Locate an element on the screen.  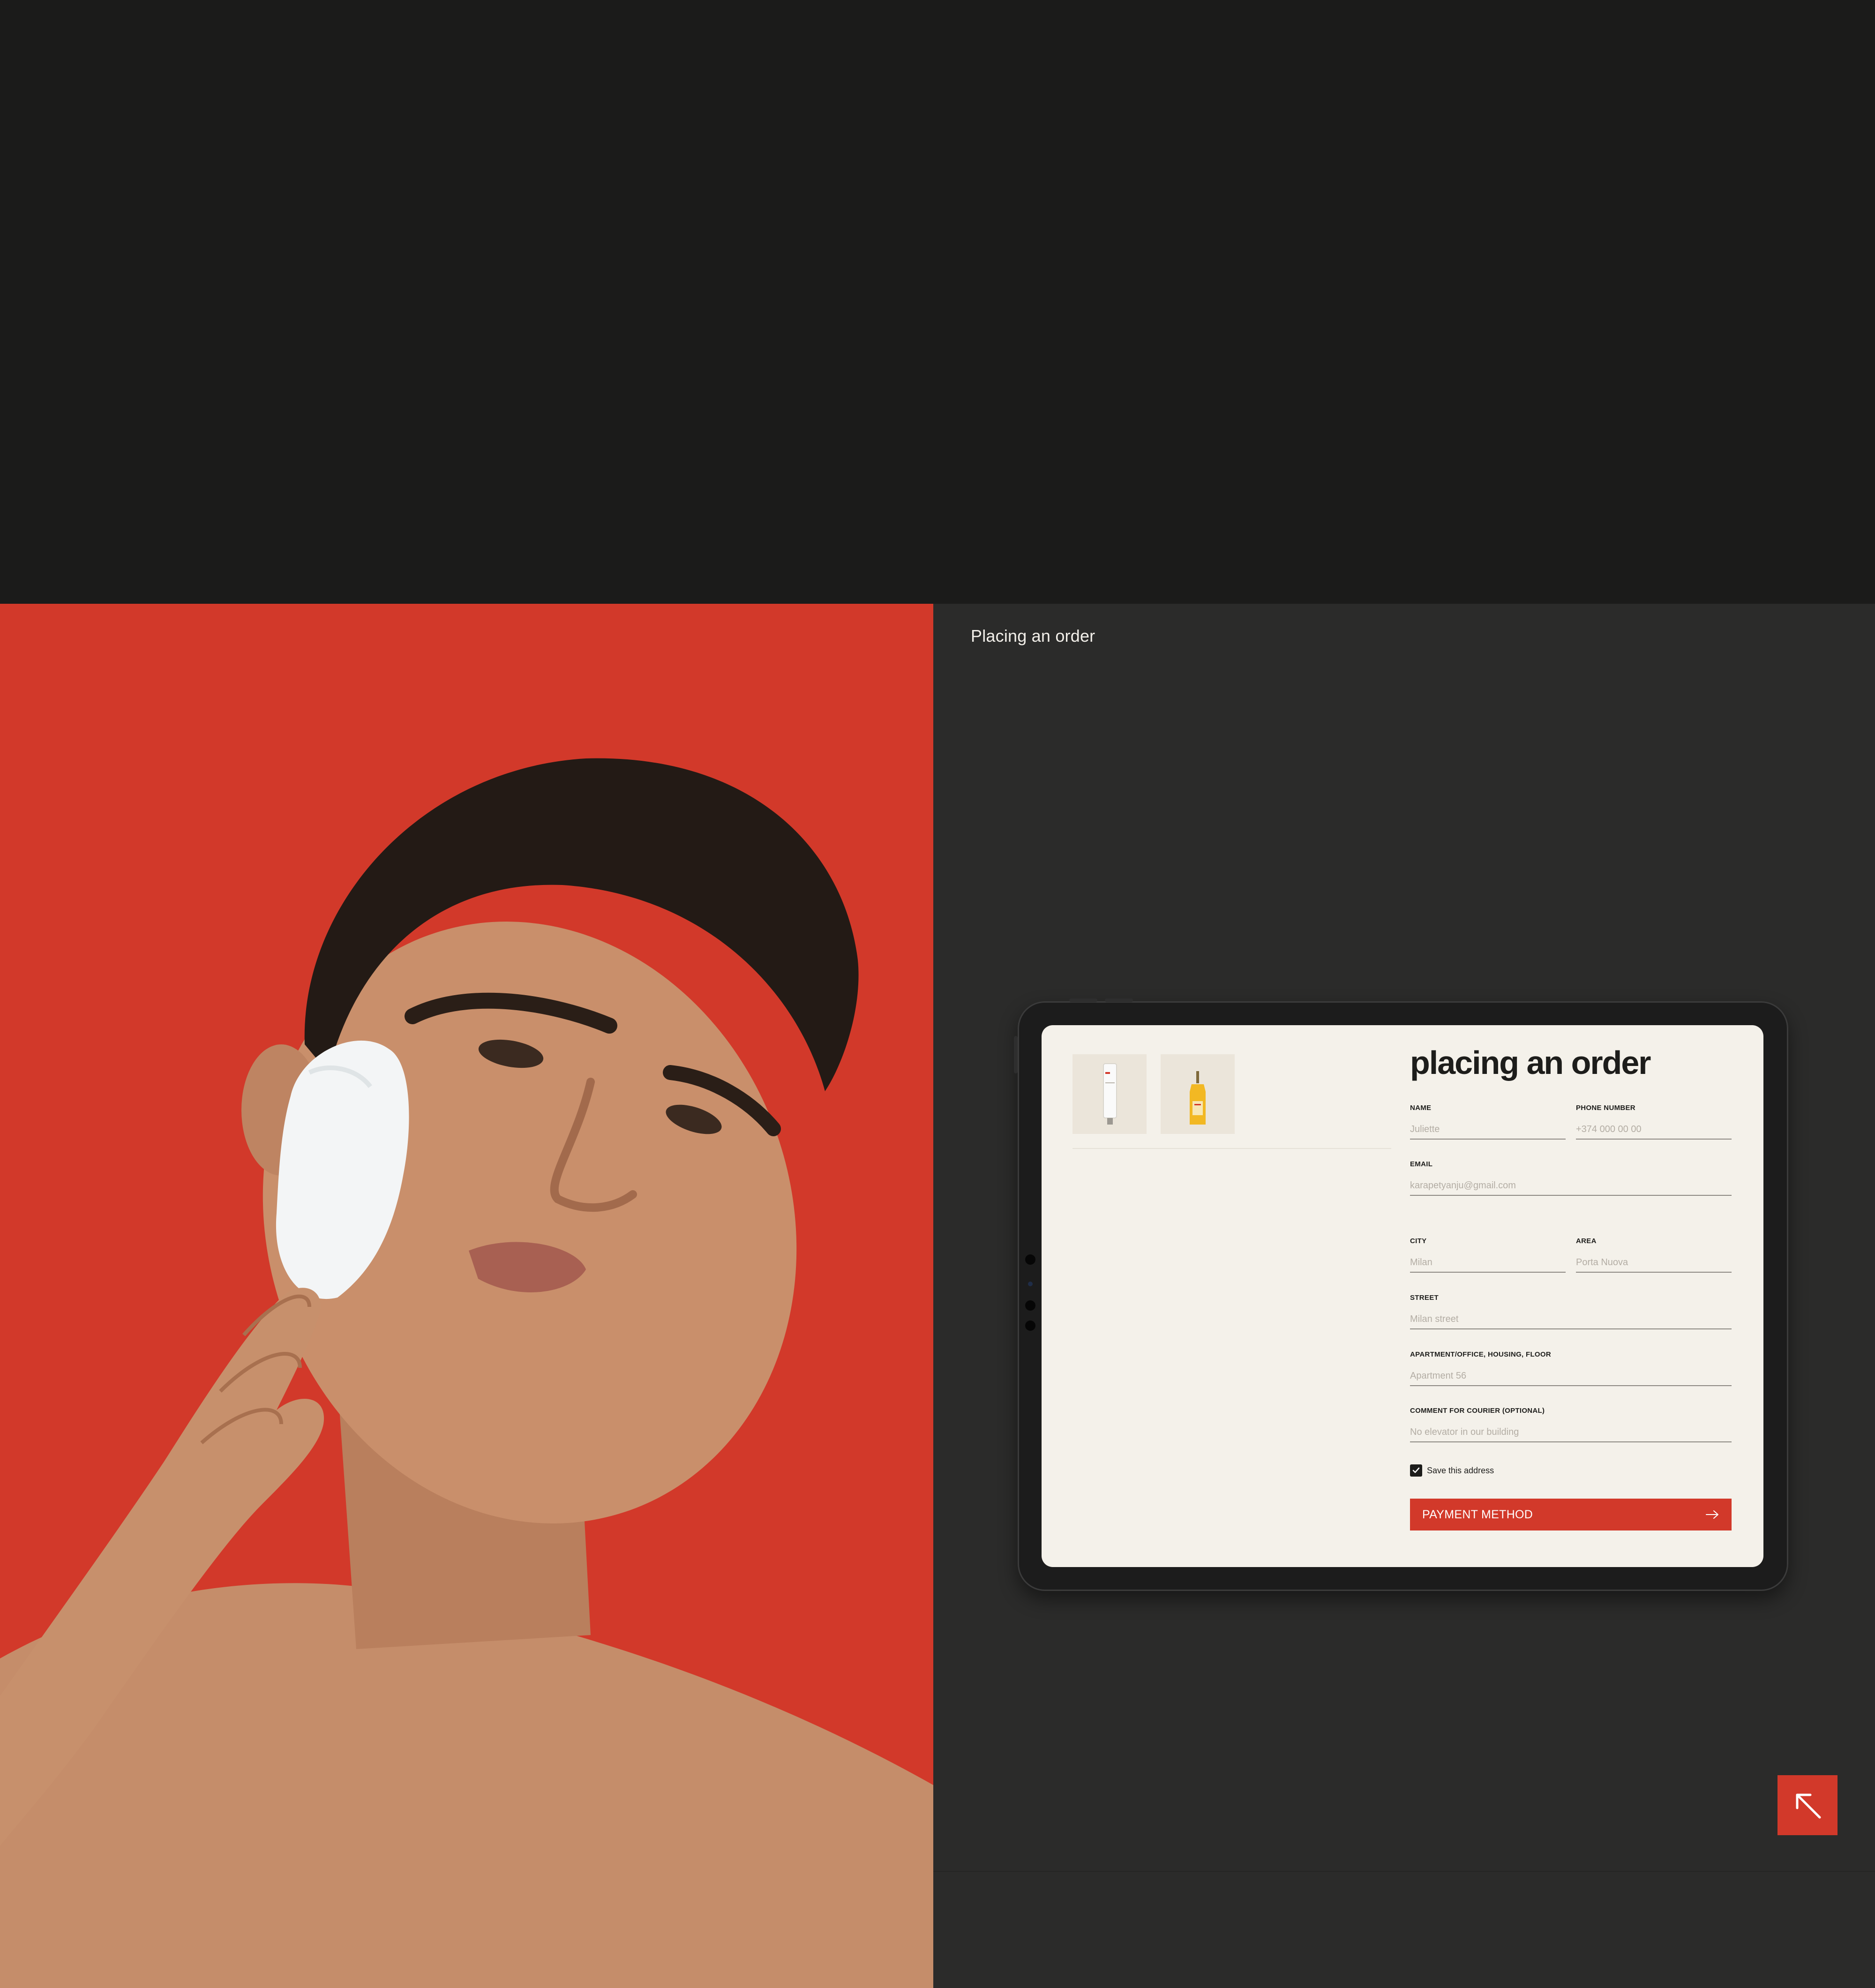
save-address-checkbox is located at coordinates (1416, 1470).